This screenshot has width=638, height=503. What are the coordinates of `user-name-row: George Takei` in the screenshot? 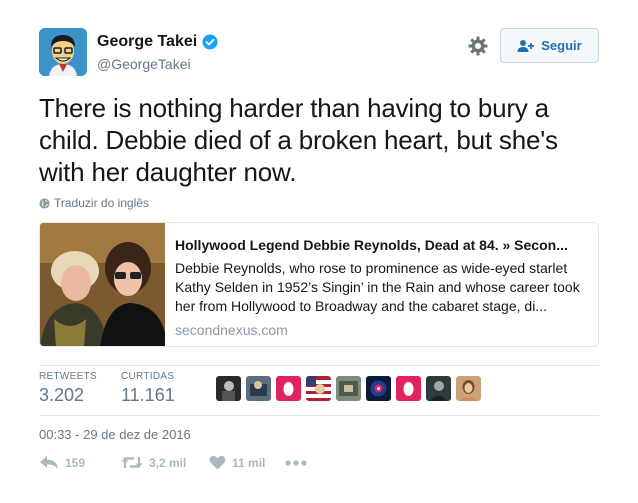 It's located at (157, 42).